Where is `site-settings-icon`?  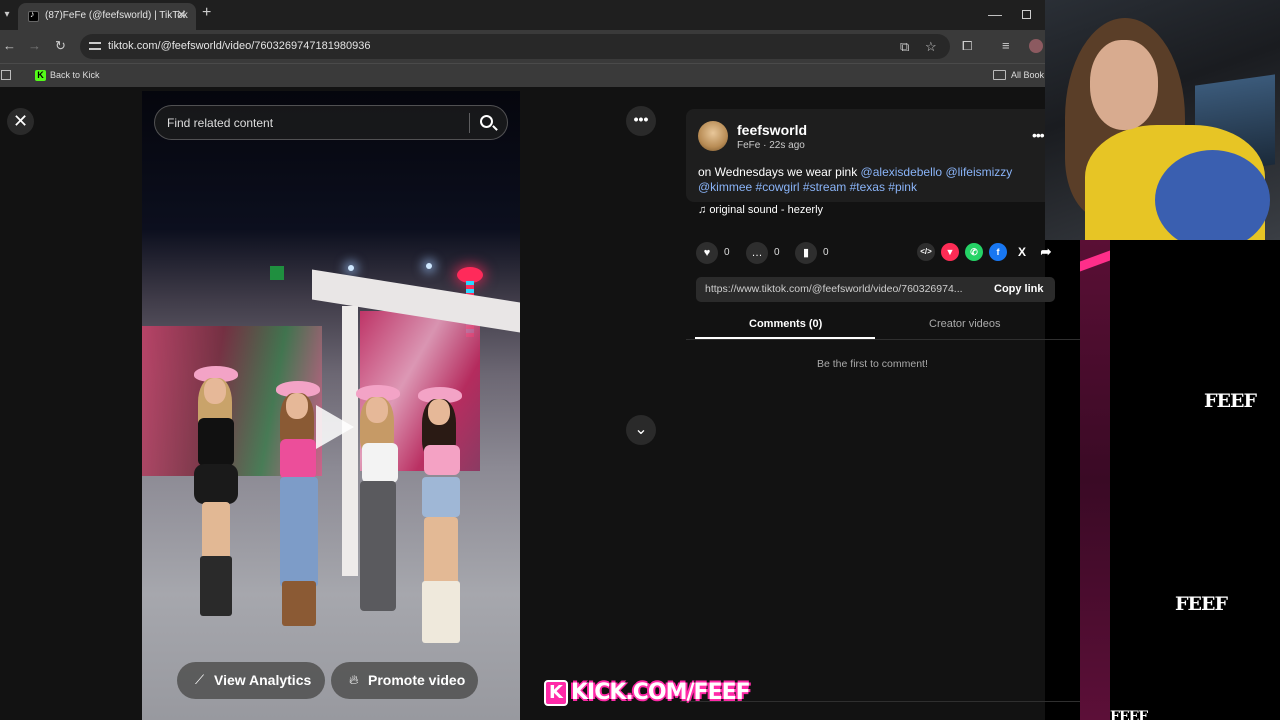 site-settings-icon is located at coordinates (95, 46).